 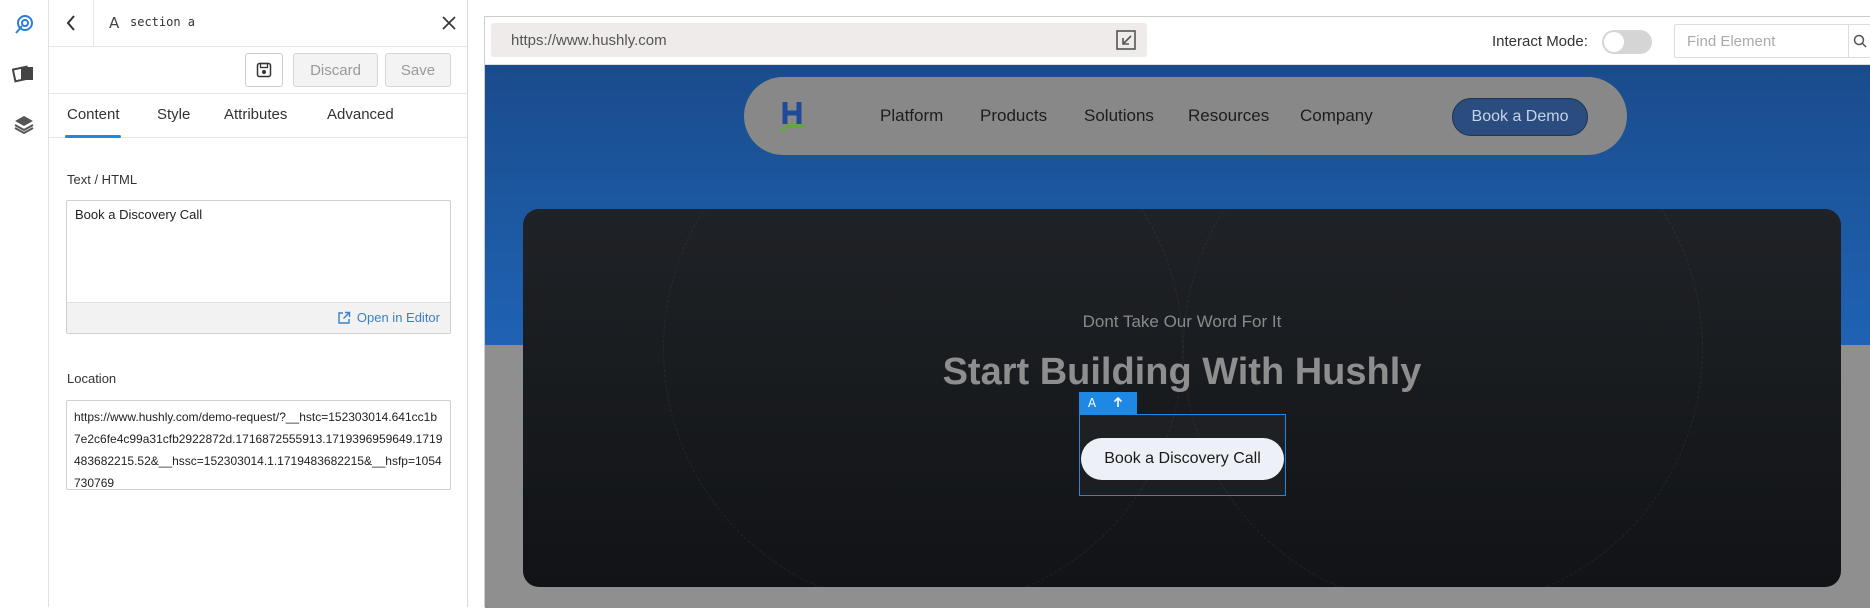 I want to click on back-button, so click(x=71, y=23).